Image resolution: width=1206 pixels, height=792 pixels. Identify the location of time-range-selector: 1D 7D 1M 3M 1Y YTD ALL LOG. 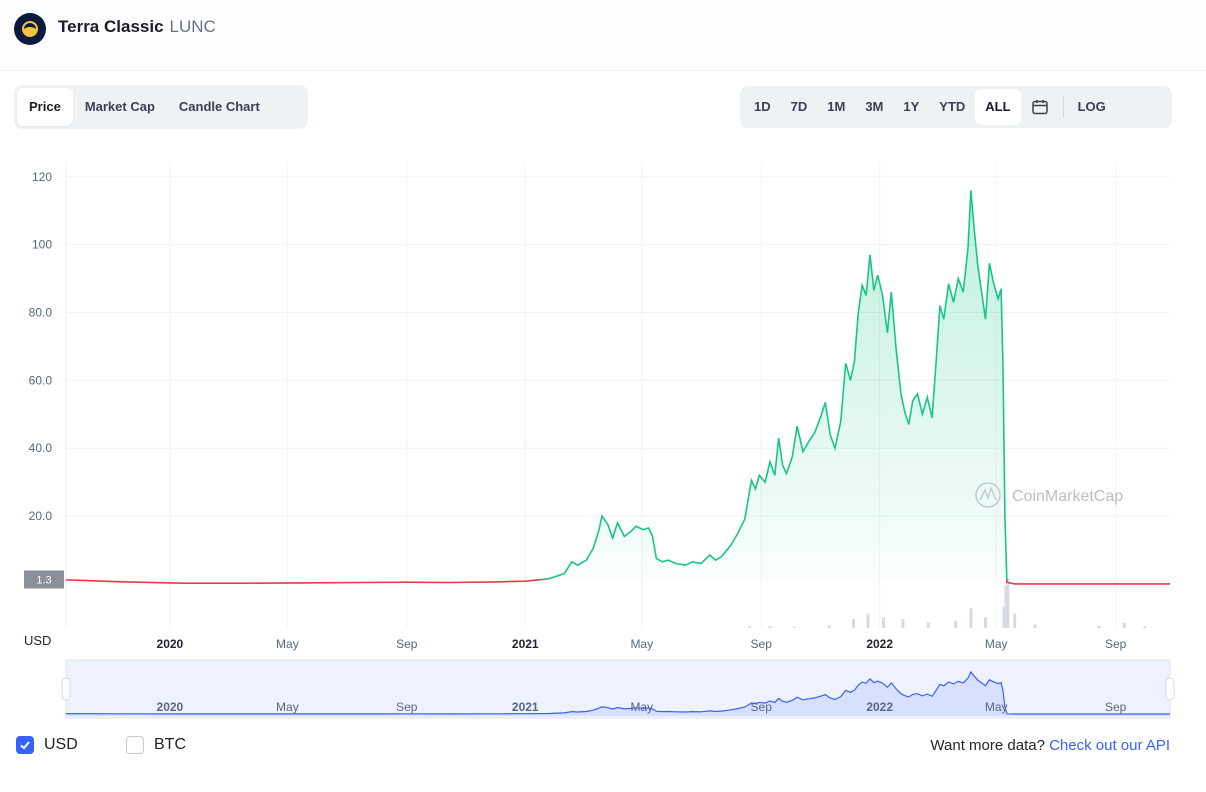
(956, 107).